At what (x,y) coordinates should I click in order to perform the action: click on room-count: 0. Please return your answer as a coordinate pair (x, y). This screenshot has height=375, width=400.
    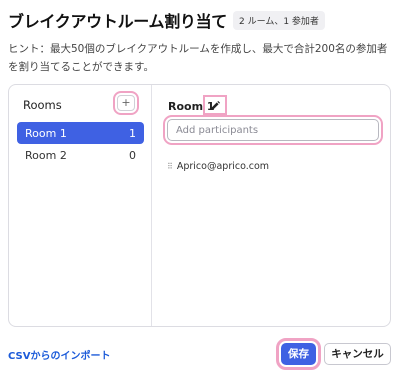
    Looking at the image, I should click on (132, 155).